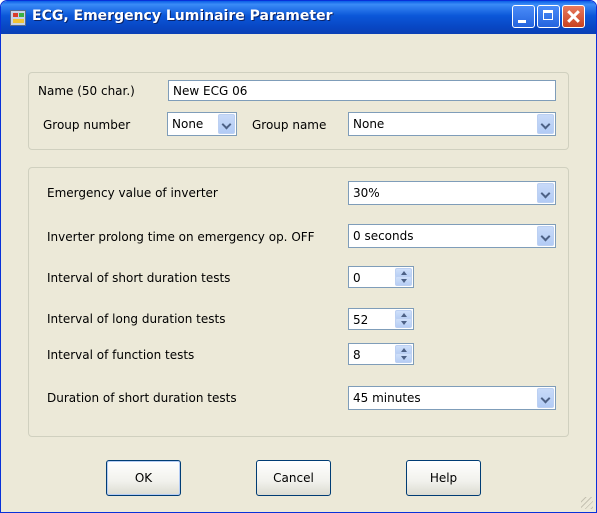 The width and height of the screenshot is (597, 513). Describe the element at coordinates (139, 278) in the screenshot. I see `short-tests-label: Interval of short duration tests` at that location.